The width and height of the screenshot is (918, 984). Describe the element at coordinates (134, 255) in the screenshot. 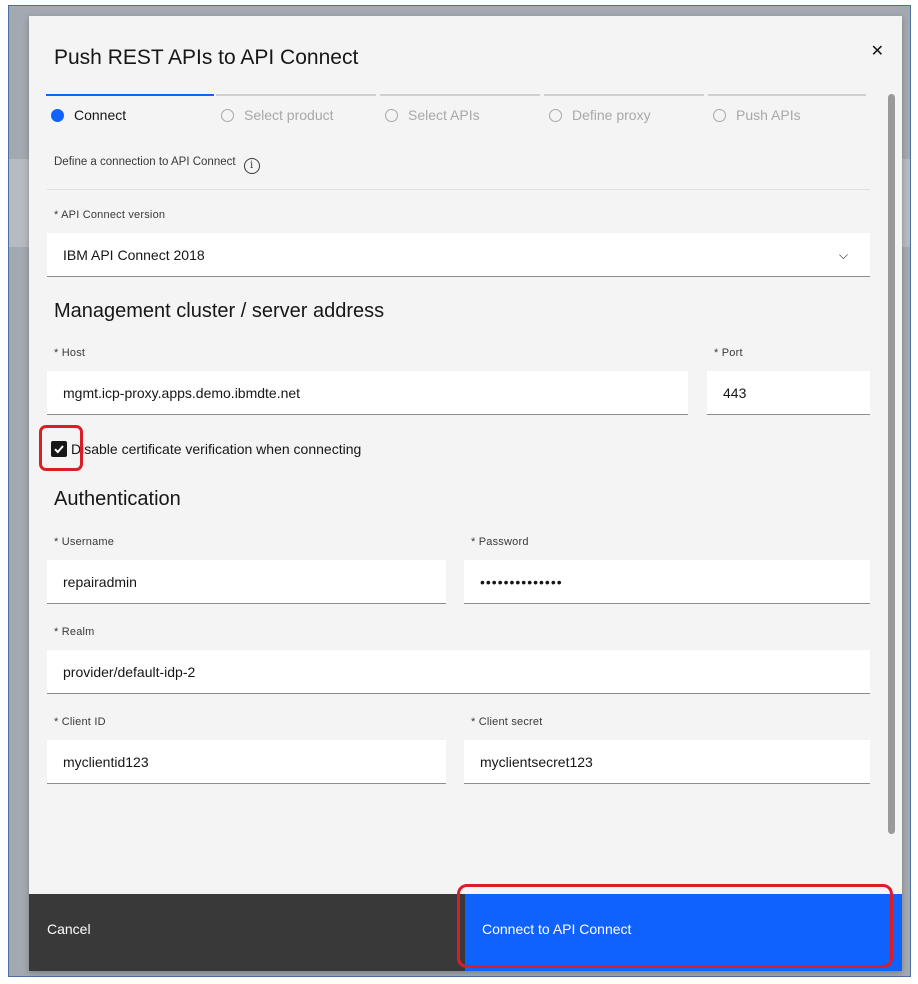

I see `version-selected-value: IBM API Connect 2018` at that location.